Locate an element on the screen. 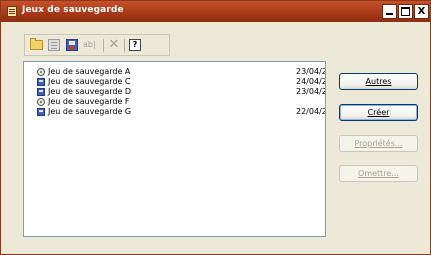  autres-button: Autres is located at coordinates (378, 81).